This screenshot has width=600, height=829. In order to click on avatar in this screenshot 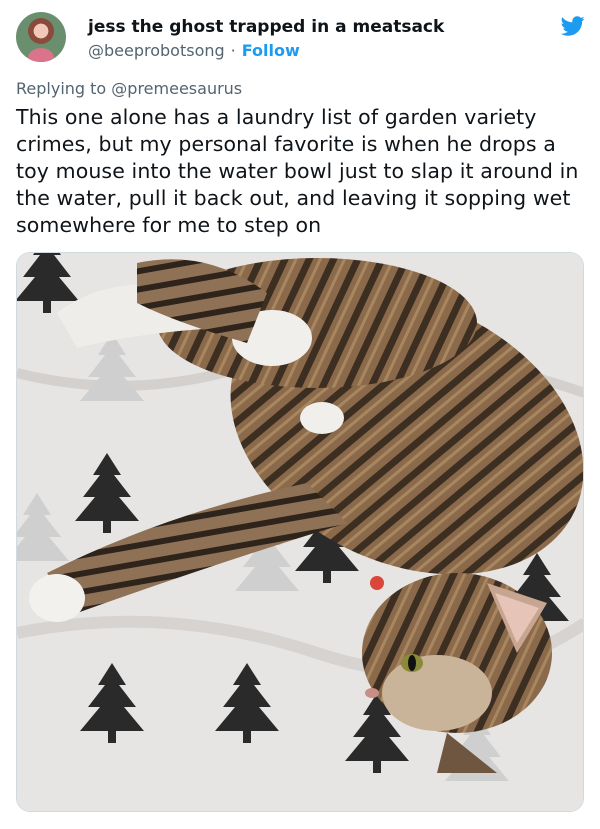, I will do `click(41, 37)`.